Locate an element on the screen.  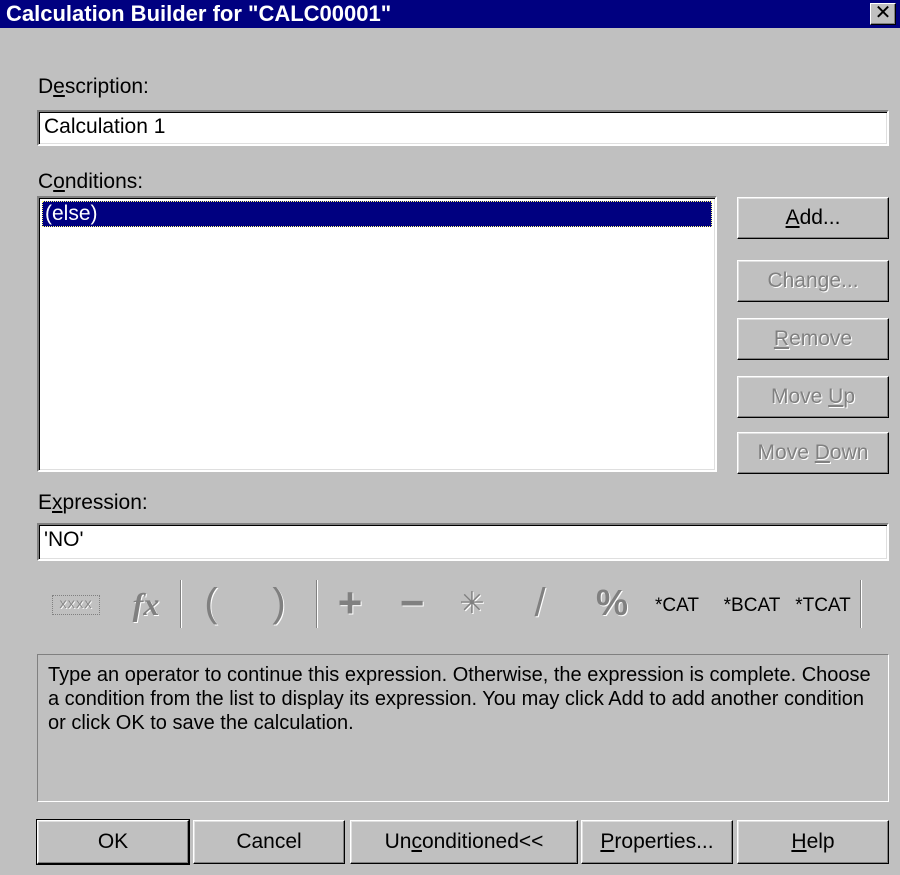
close-button: ✕ is located at coordinates (883, 14).